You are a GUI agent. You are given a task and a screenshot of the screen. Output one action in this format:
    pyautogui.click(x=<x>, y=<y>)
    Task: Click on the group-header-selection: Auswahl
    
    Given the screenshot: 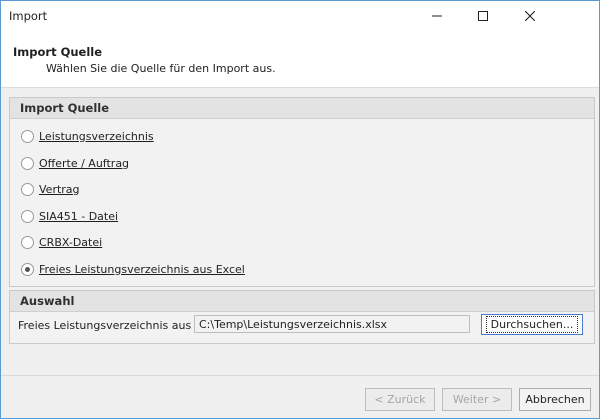 What is the action you would take?
    pyautogui.click(x=302, y=301)
    